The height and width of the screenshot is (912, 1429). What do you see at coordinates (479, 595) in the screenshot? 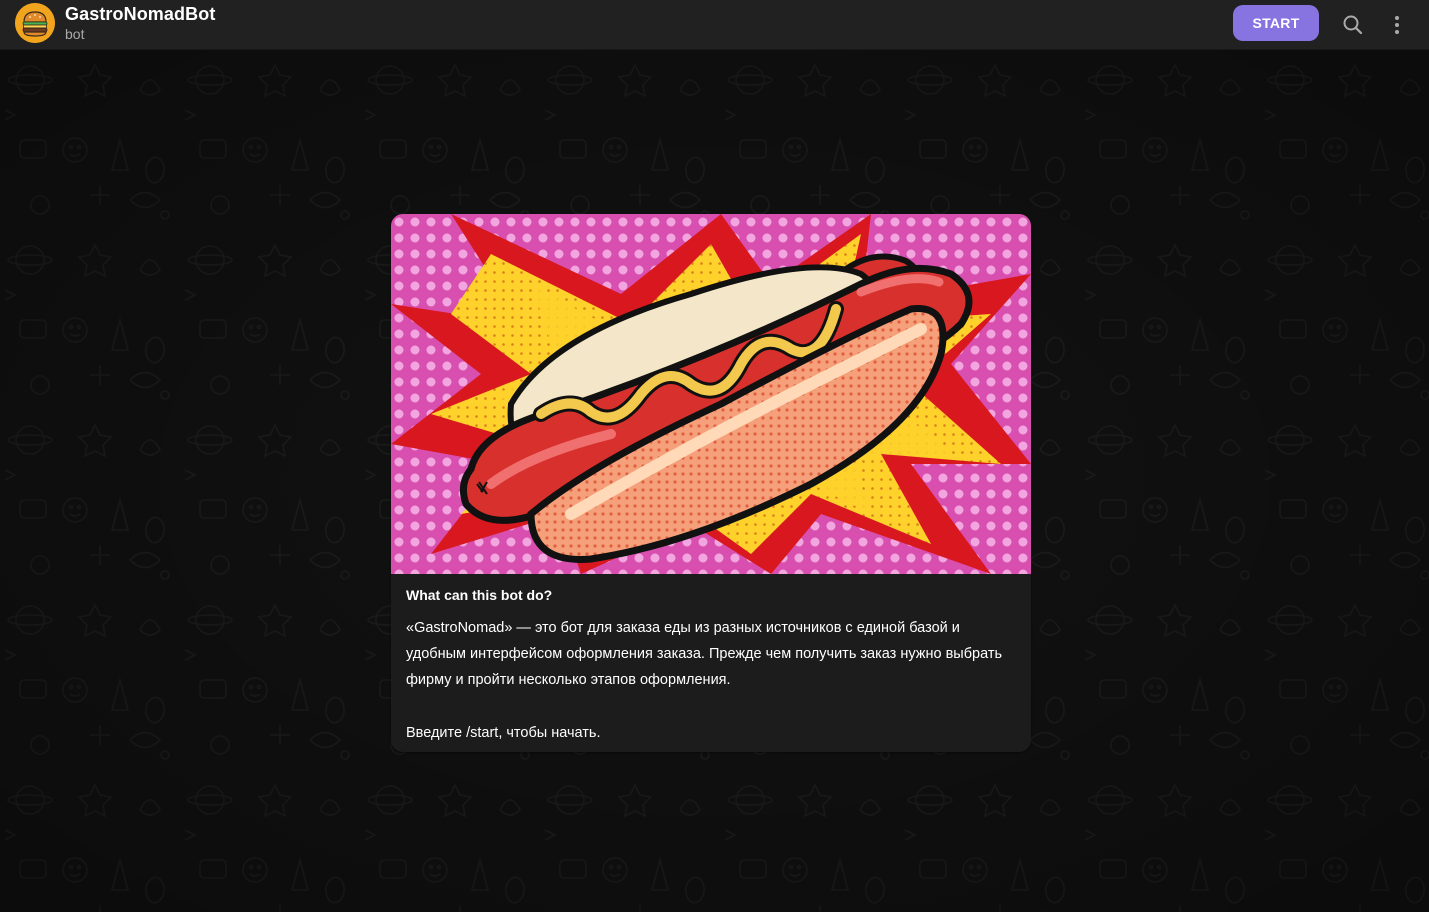
I see `bot-info-heading: What can this bot do?` at bounding box center [479, 595].